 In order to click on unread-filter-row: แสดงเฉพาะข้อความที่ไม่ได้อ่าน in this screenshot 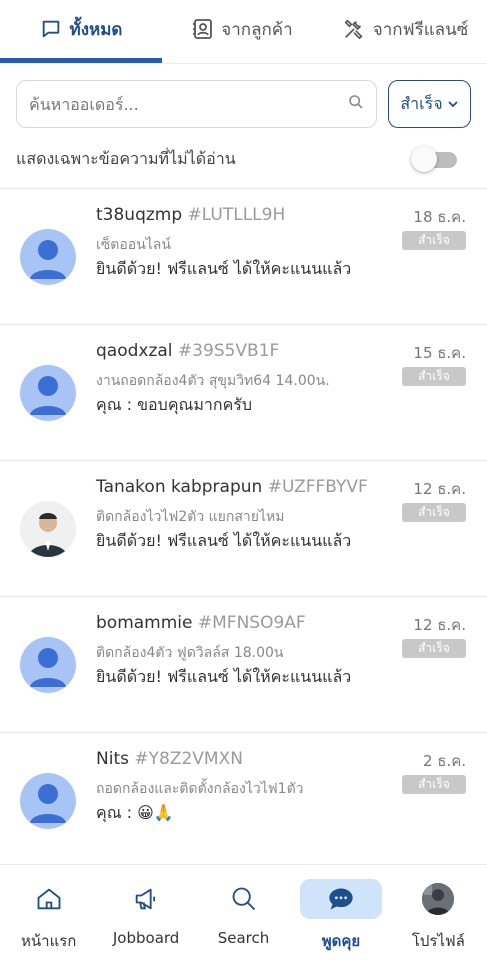, I will do `click(236, 159)`.